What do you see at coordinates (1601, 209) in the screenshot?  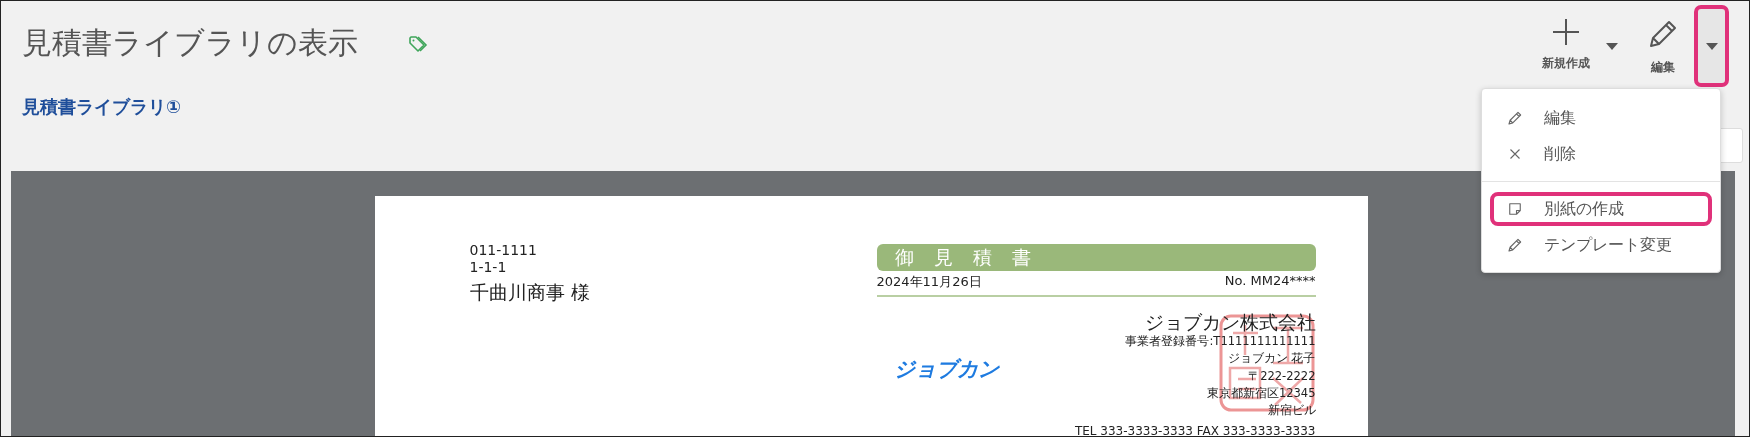 I see `menu-item: 別紙の作成` at bounding box center [1601, 209].